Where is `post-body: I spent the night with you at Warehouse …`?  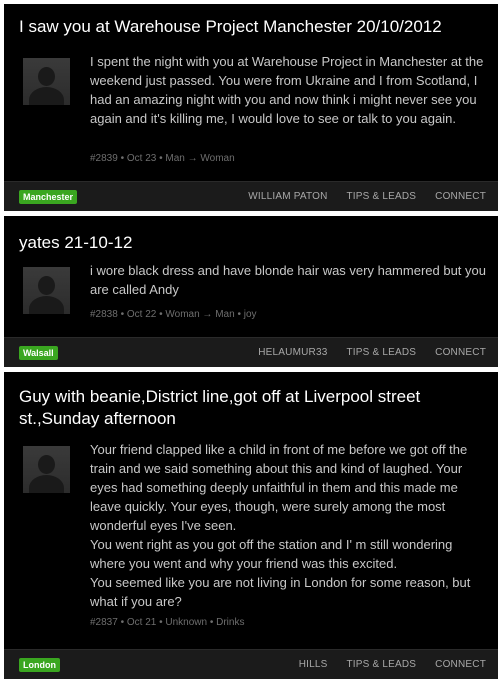 post-body: I spent the night with you at Warehouse … is located at coordinates (287, 90).